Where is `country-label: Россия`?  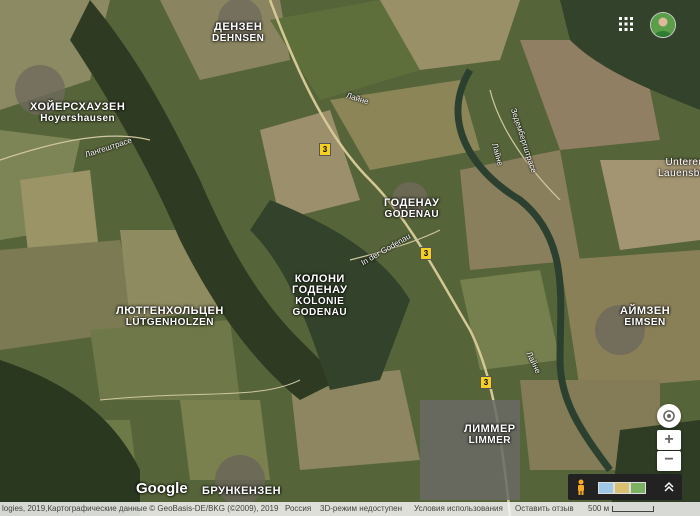 country-label: Россия is located at coordinates (298, 508).